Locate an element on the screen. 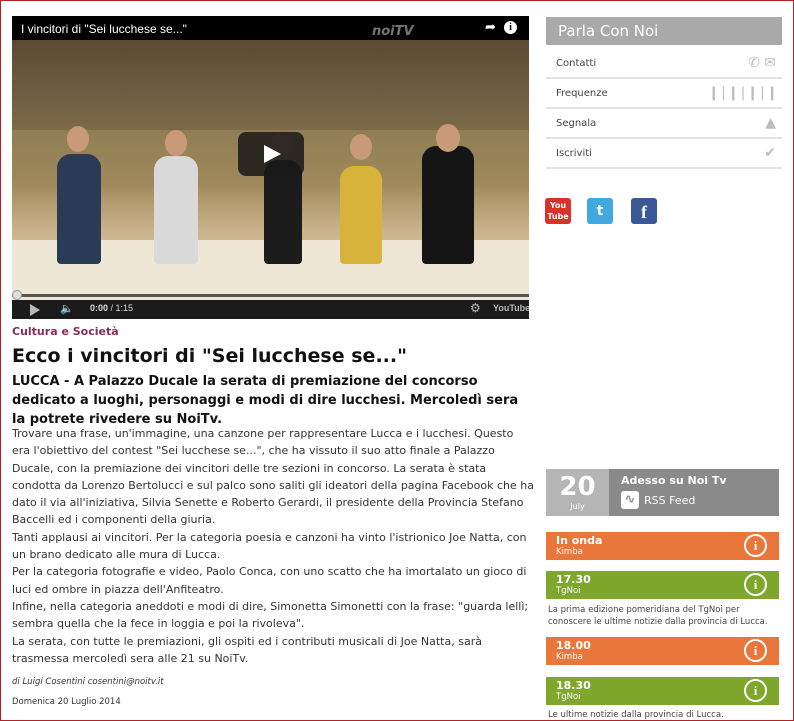 Image resolution: width=794 pixels, height=721 pixels. waveform-icon: ❙❘❙❘❙❘❙ is located at coordinates (742, 93).